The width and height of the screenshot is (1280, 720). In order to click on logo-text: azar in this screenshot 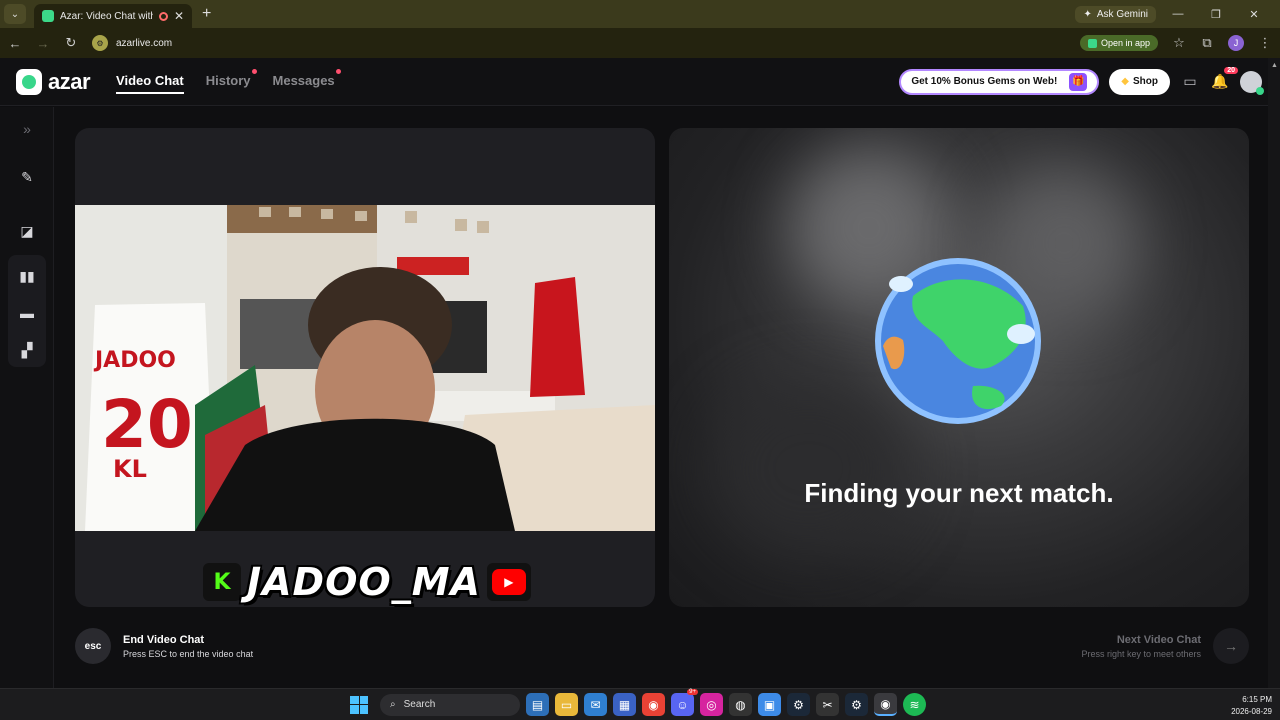, I will do `click(69, 81)`.